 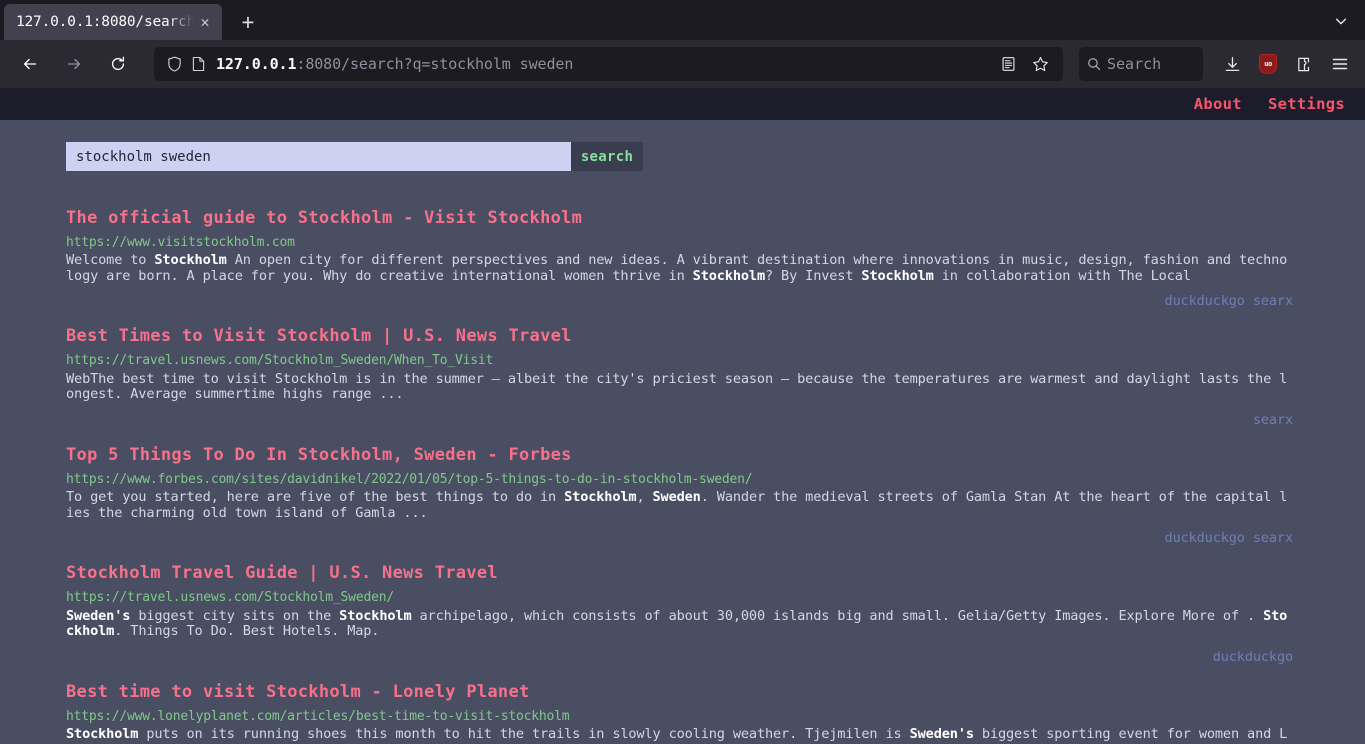 What do you see at coordinates (318, 156) in the screenshot?
I see `query-input` at bounding box center [318, 156].